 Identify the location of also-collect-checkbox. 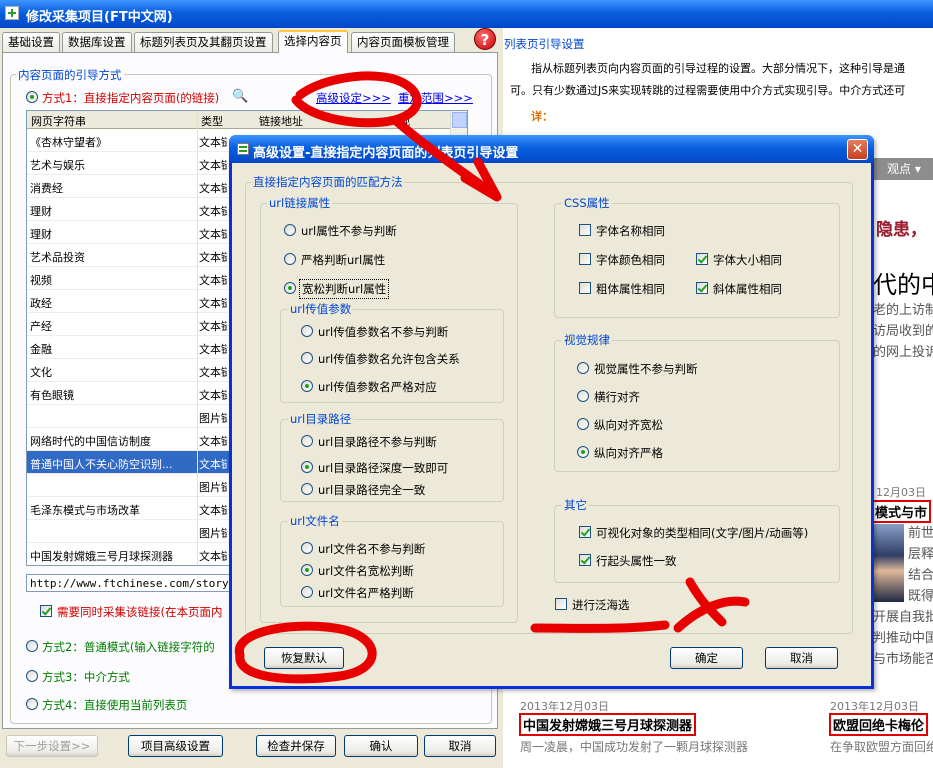
(46, 611).